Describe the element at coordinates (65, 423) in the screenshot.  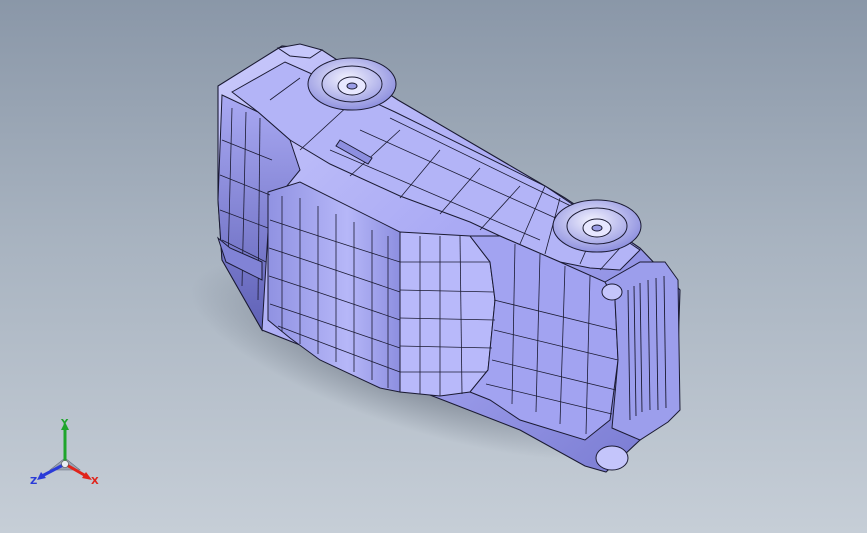
I see `y-axis-label: Y` at that location.